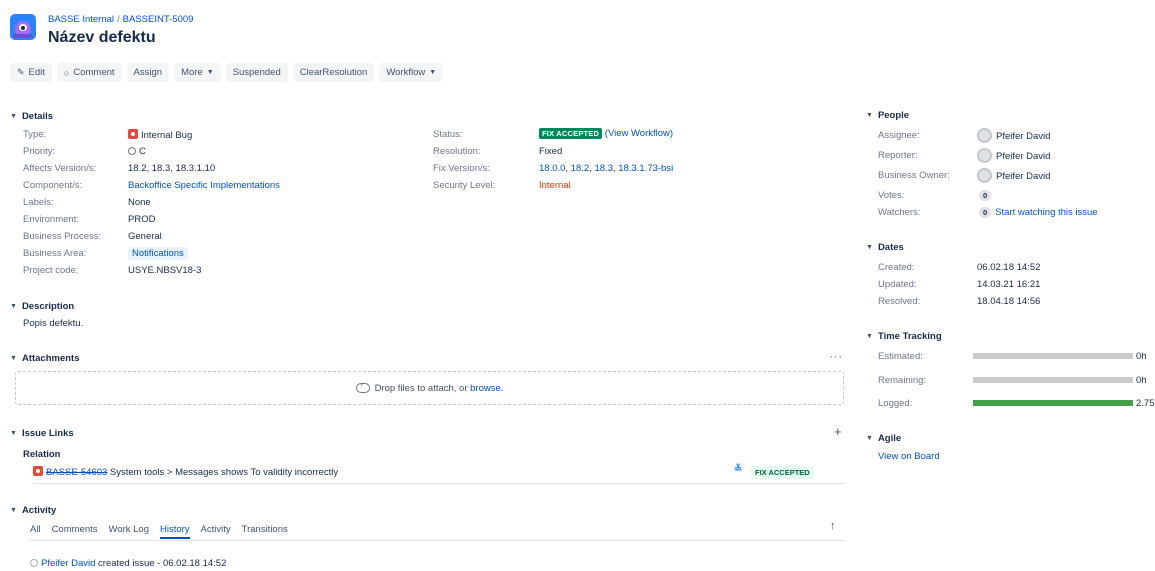 The width and height of the screenshot is (1155, 571). Describe the element at coordinates (38, 202) in the screenshot. I see `labels-label: Labels:` at that location.